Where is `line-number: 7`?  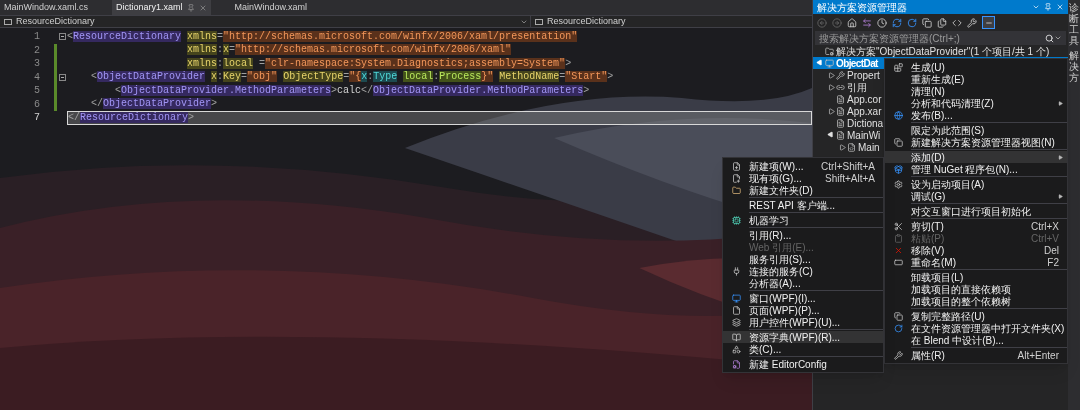 line-number: 7 is located at coordinates (37, 118).